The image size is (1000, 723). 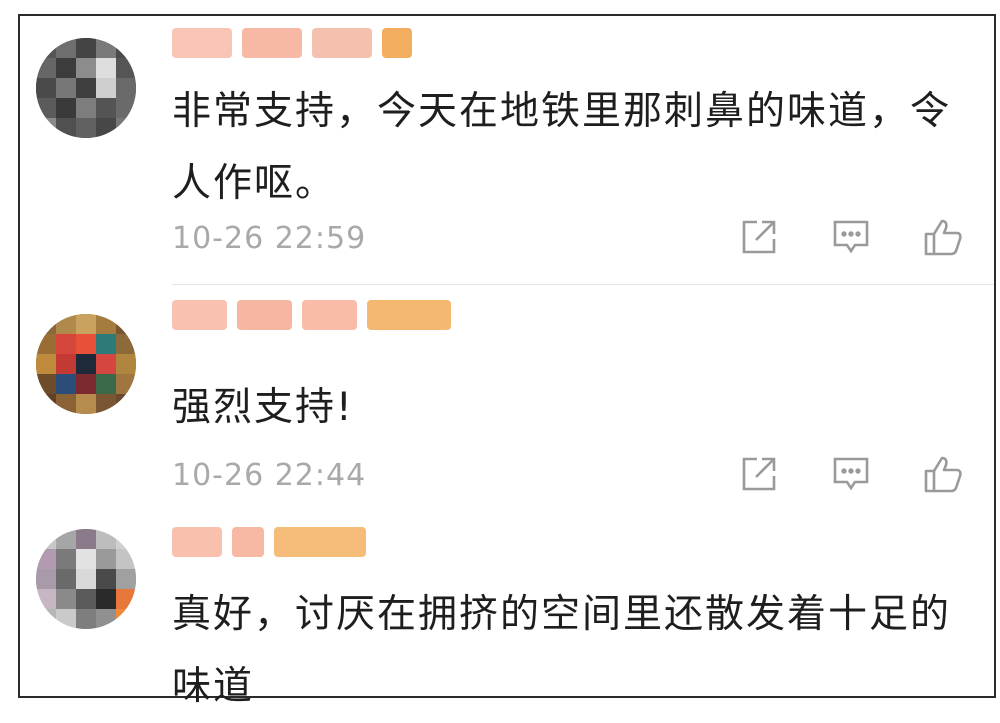 What do you see at coordinates (269, 475) in the screenshot?
I see `comment-time: 10-26 22:44` at bounding box center [269, 475].